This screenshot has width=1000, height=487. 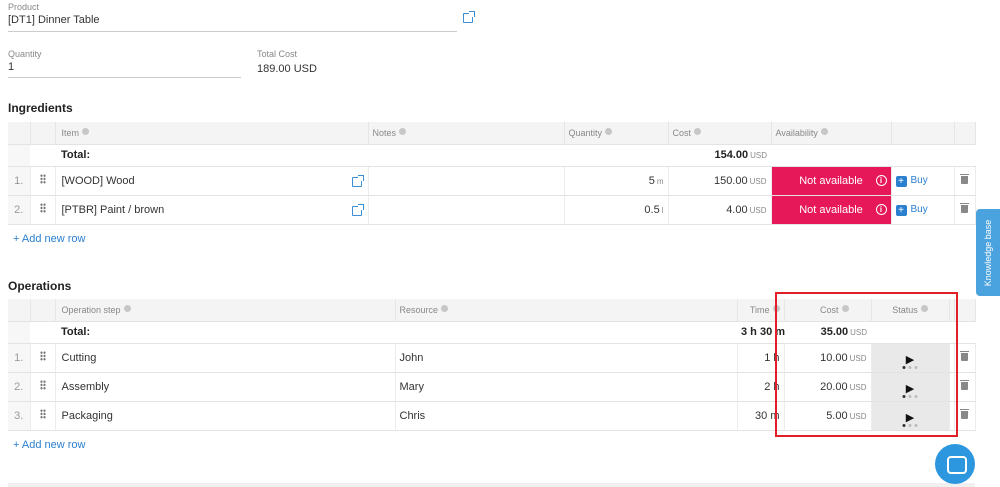 I want to click on total-cost: 154.00 USD, so click(x=719, y=155).